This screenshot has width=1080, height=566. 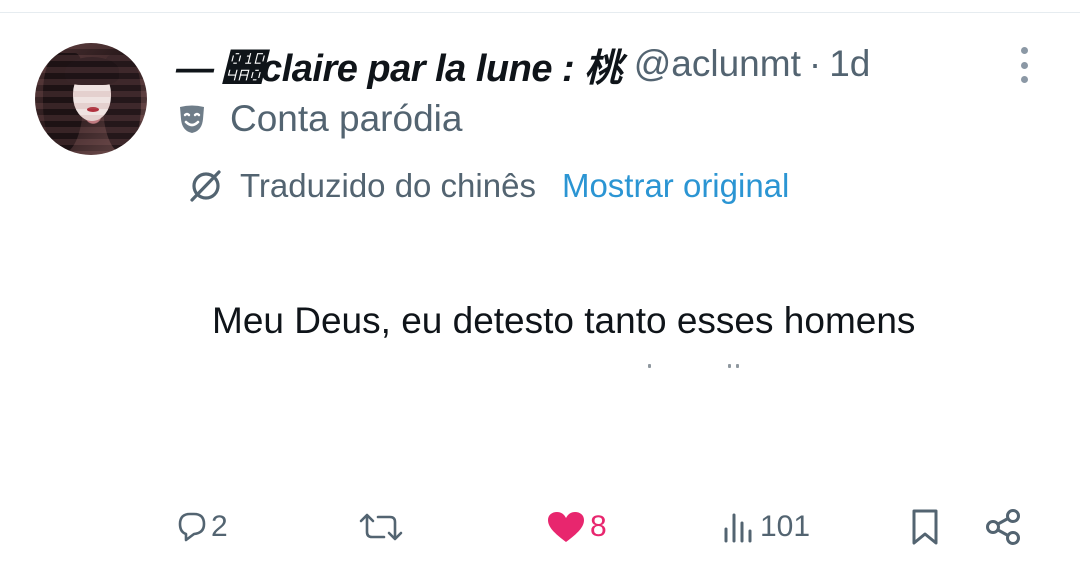 I want to click on tweet-actions: 2 8 101, so click(x=540, y=527).